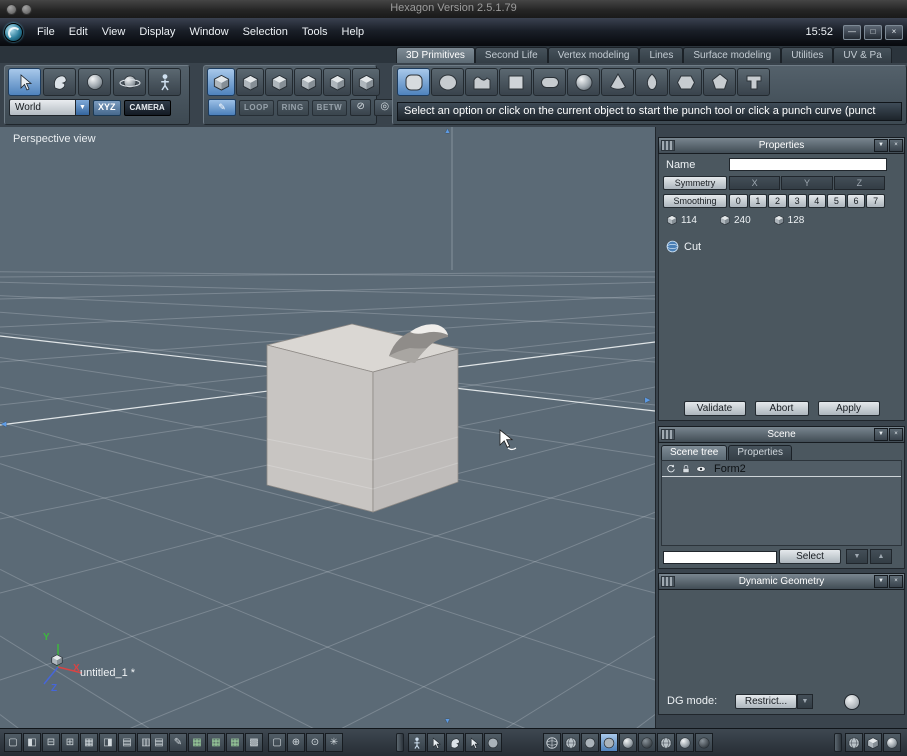 Image resolution: width=907 pixels, height=756 pixels. I want to click on object-mode-button, so click(308, 82).